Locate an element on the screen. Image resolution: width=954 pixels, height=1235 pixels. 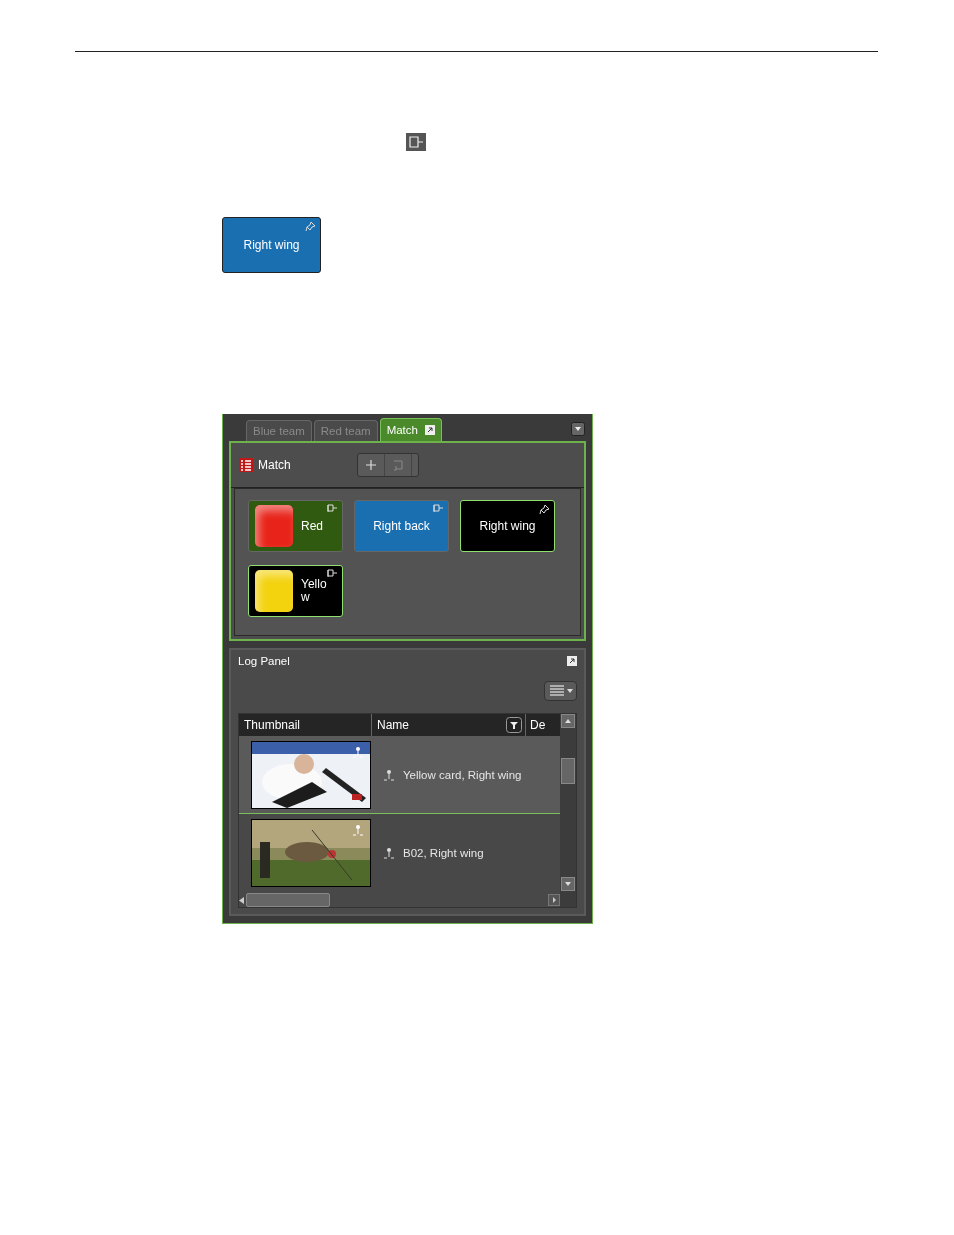
clip-button: Yello w is located at coordinates (295, 591).